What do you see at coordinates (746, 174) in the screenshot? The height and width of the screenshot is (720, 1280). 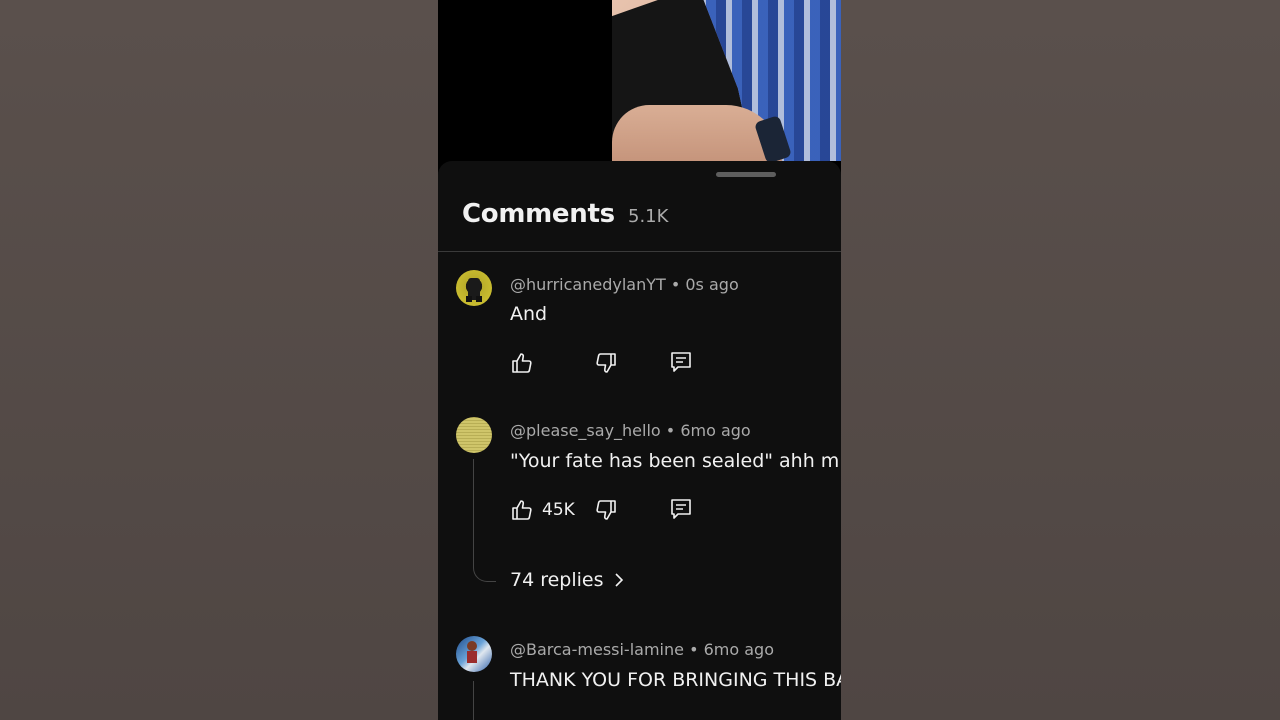 I see `drag-handle` at bounding box center [746, 174].